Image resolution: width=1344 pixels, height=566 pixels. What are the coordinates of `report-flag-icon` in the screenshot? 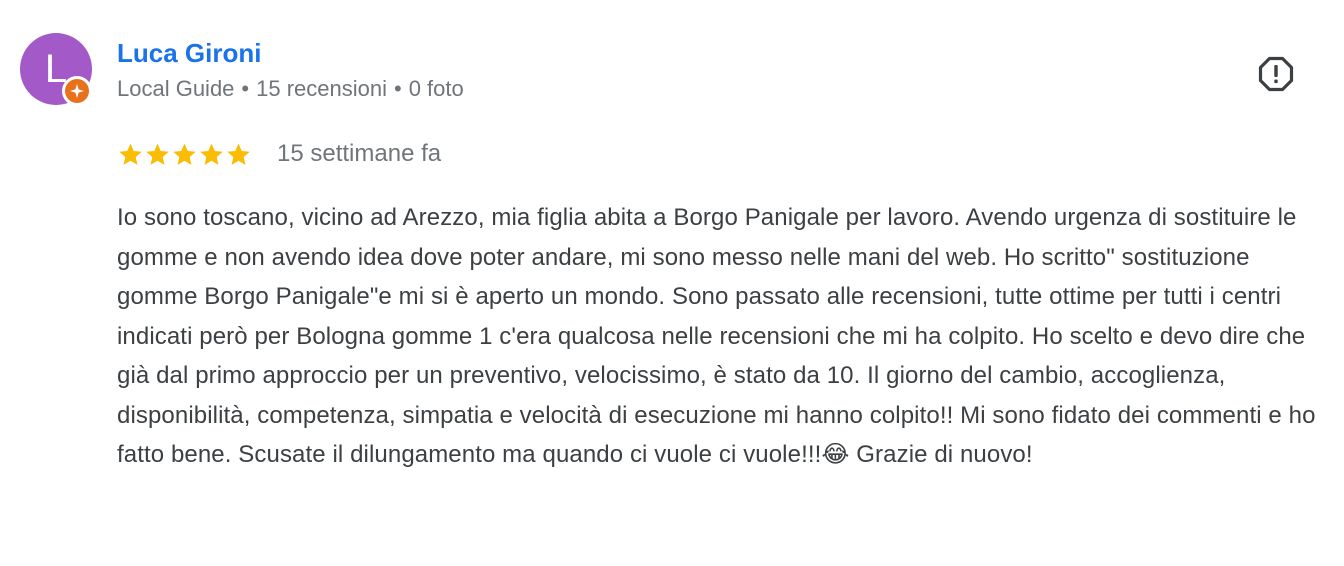 It's located at (1276, 74).